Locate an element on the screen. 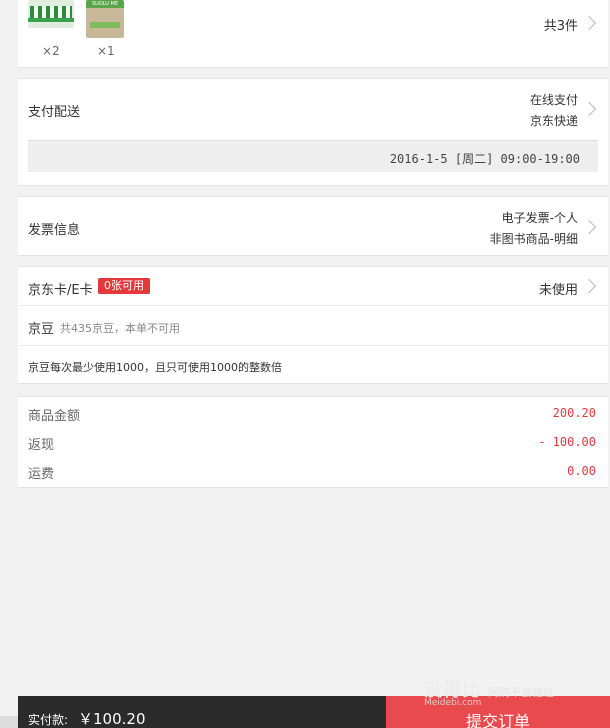 Image resolution: width=610 pixels, height=728 pixels. rebate-label: 返现 is located at coordinates (41, 445).